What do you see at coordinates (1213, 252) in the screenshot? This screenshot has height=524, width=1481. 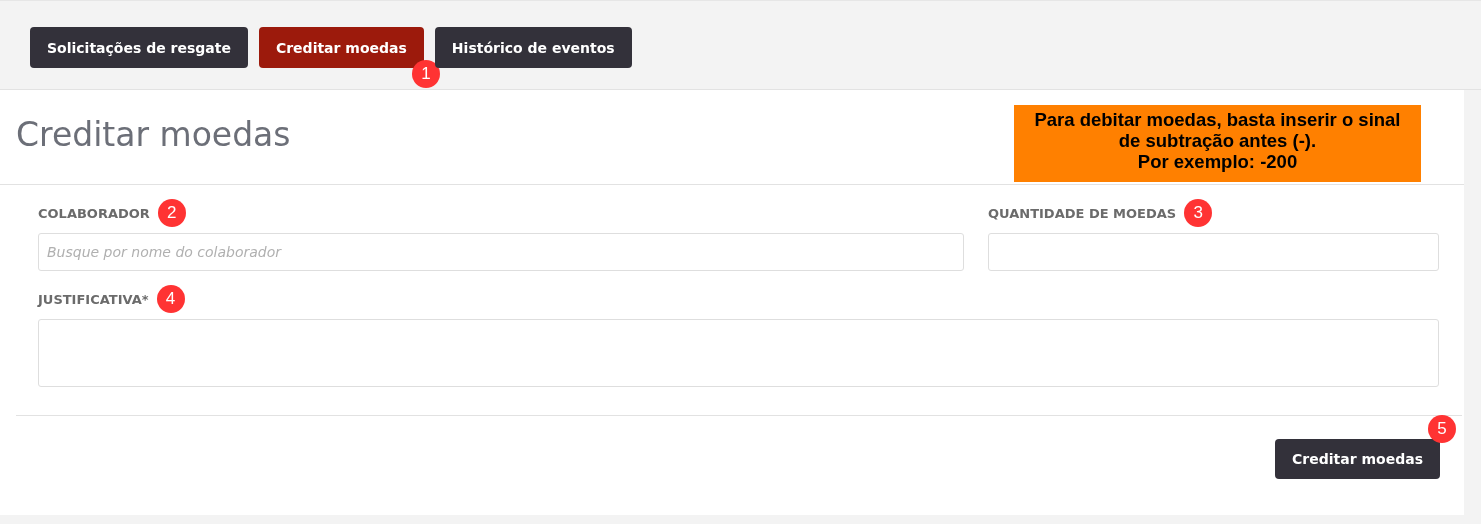 I see `input-field` at bounding box center [1213, 252].